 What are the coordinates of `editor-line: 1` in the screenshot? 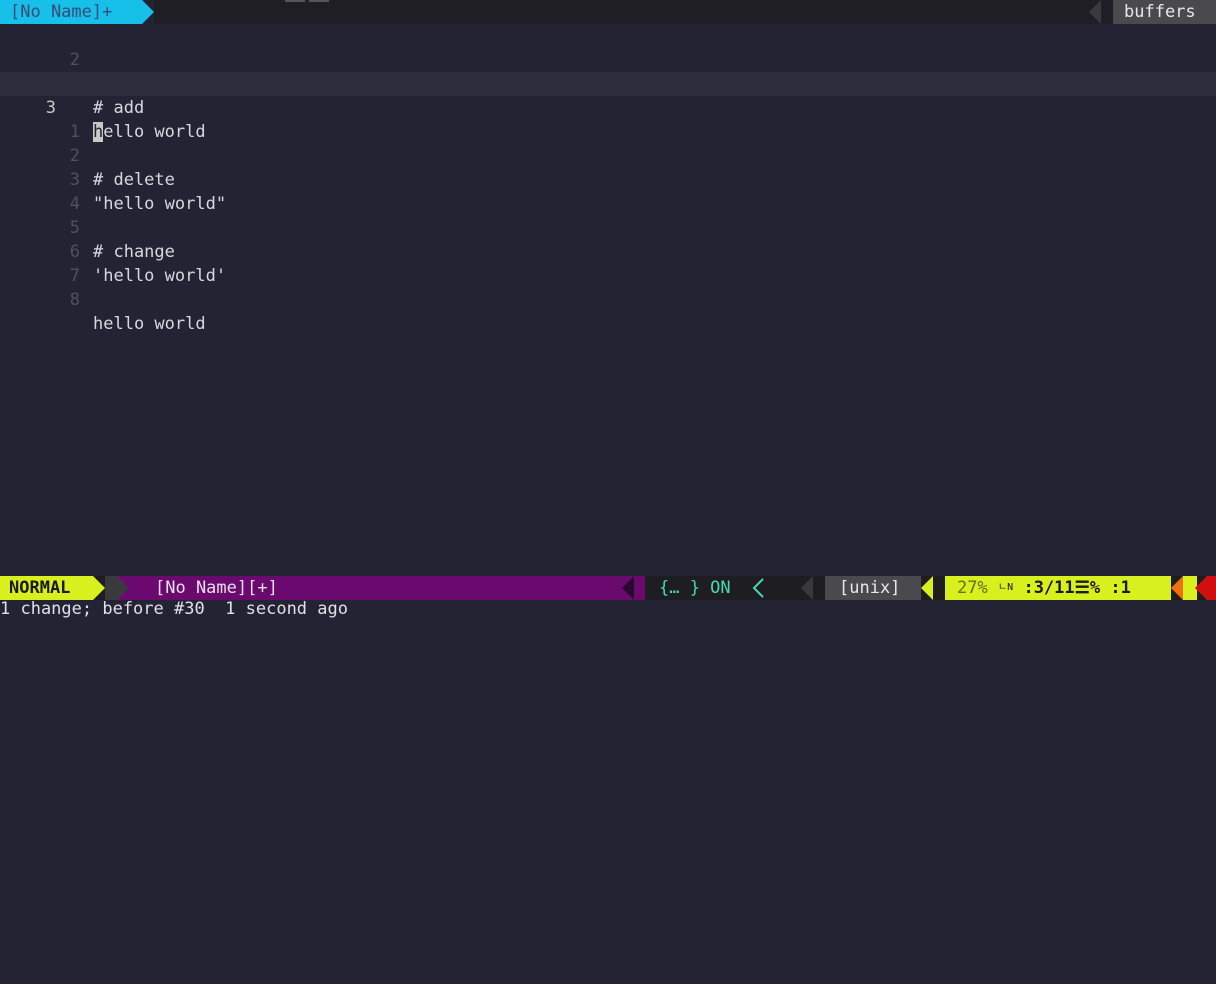 It's located at (608, 119).